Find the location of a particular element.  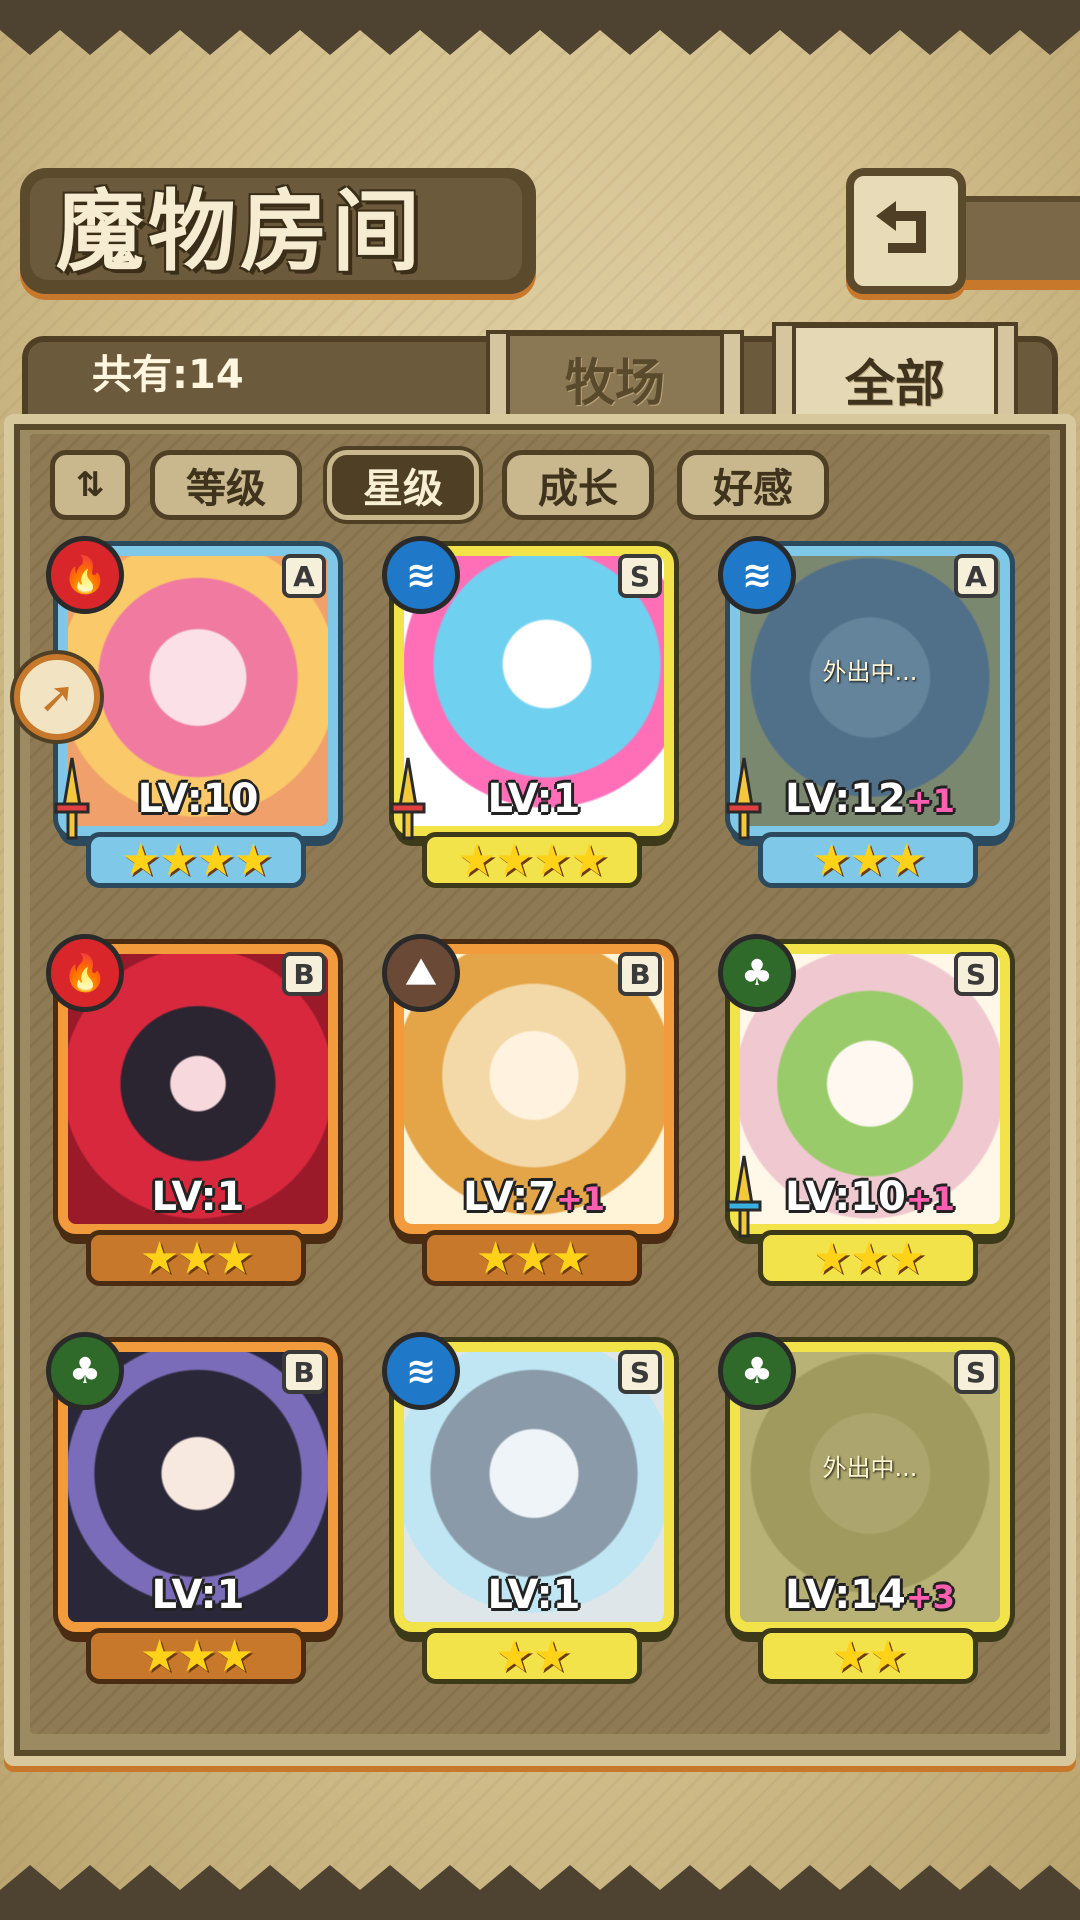

tab-ranch: 牧场 is located at coordinates (615, 377).